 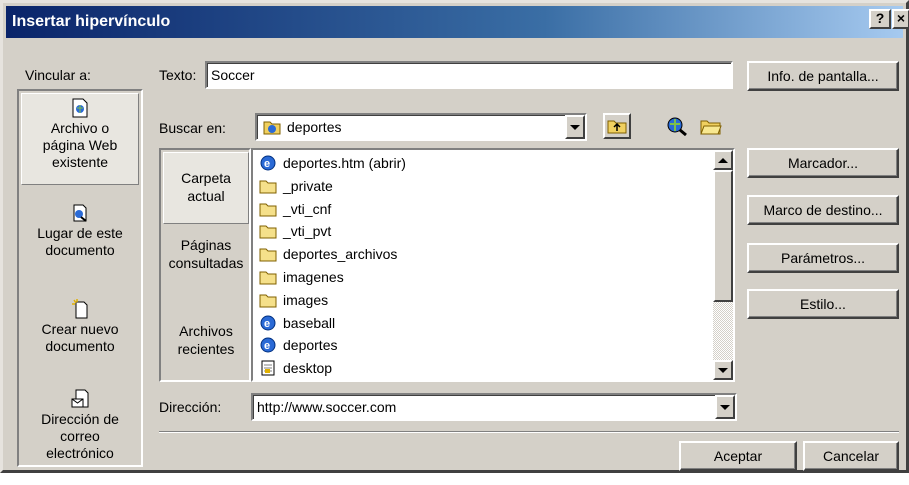 I want to click on file-list-item: _vti_cnf, so click(x=295, y=209).